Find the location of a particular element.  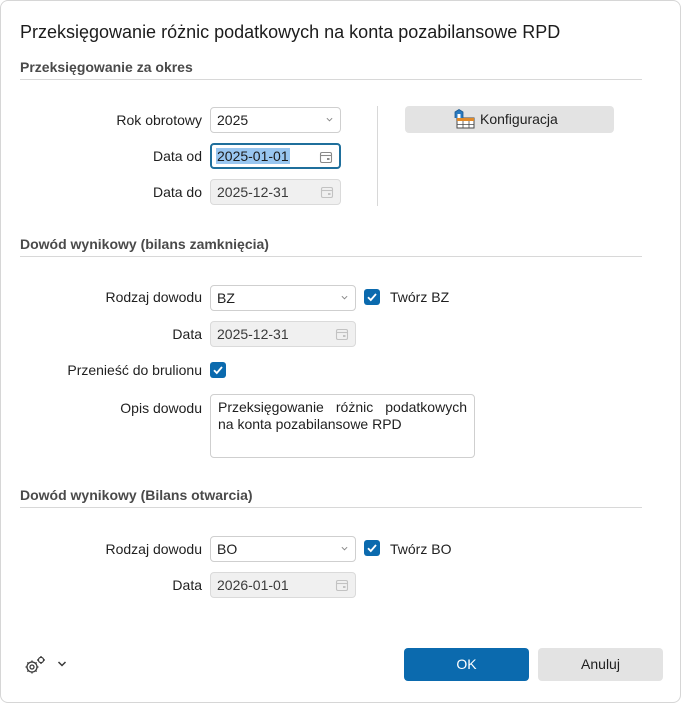

data-od-label: Data od is located at coordinates (177, 156).